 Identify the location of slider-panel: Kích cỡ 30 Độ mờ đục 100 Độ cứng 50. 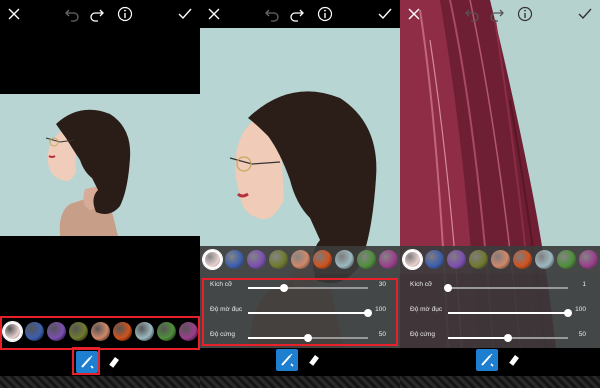
(300, 311).